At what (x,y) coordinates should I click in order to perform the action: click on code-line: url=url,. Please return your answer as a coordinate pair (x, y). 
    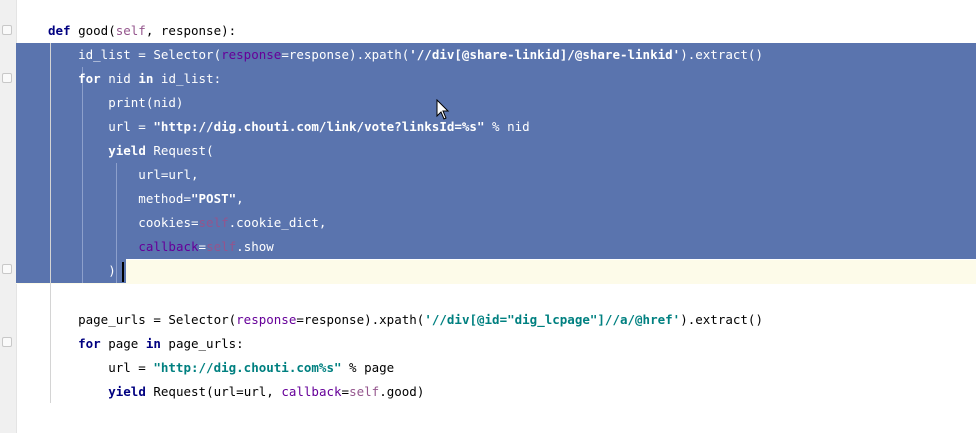
    Looking at the image, I should click on (107, 175).